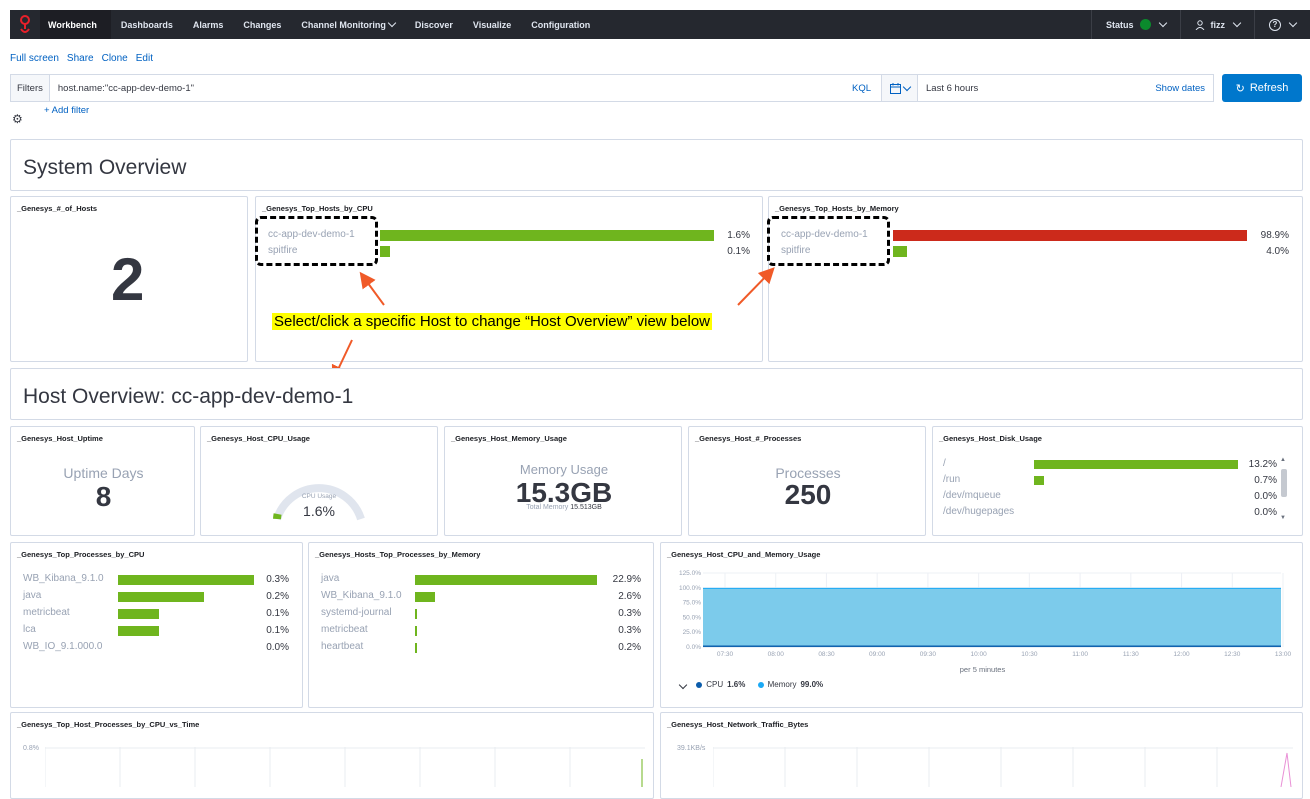 Image resolution: width=1310 pixels, height=799 pixels. Describe the element at coordinates (446, 88) in the screenshot. I see `query-input: host.name:"cc-app-dev-demo-1"` at that location.